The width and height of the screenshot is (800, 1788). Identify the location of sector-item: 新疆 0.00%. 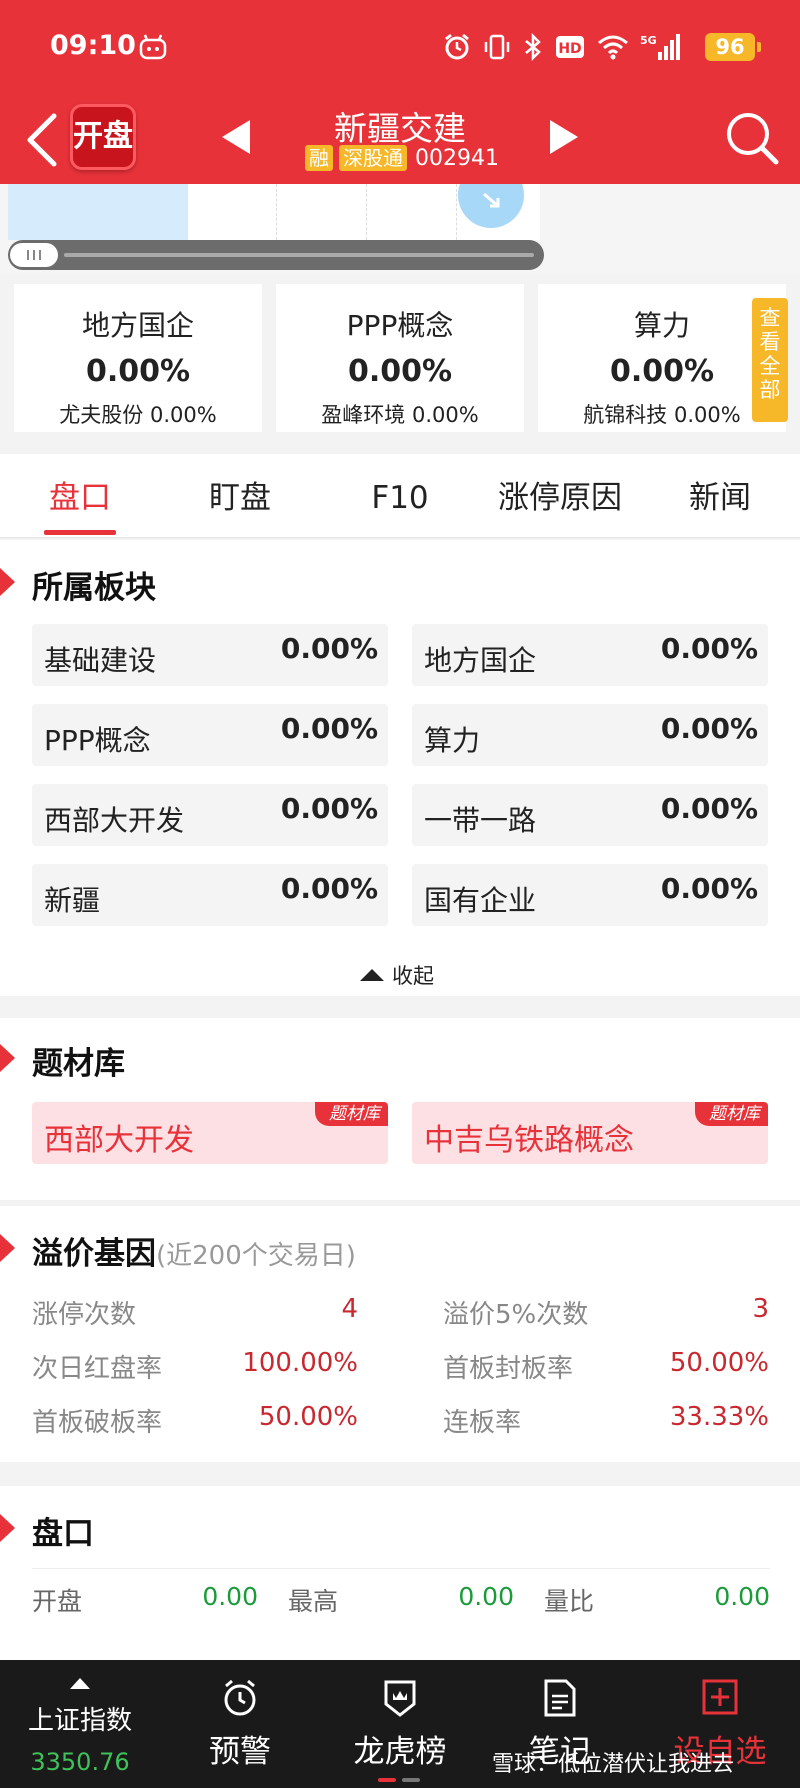
(210, 895).